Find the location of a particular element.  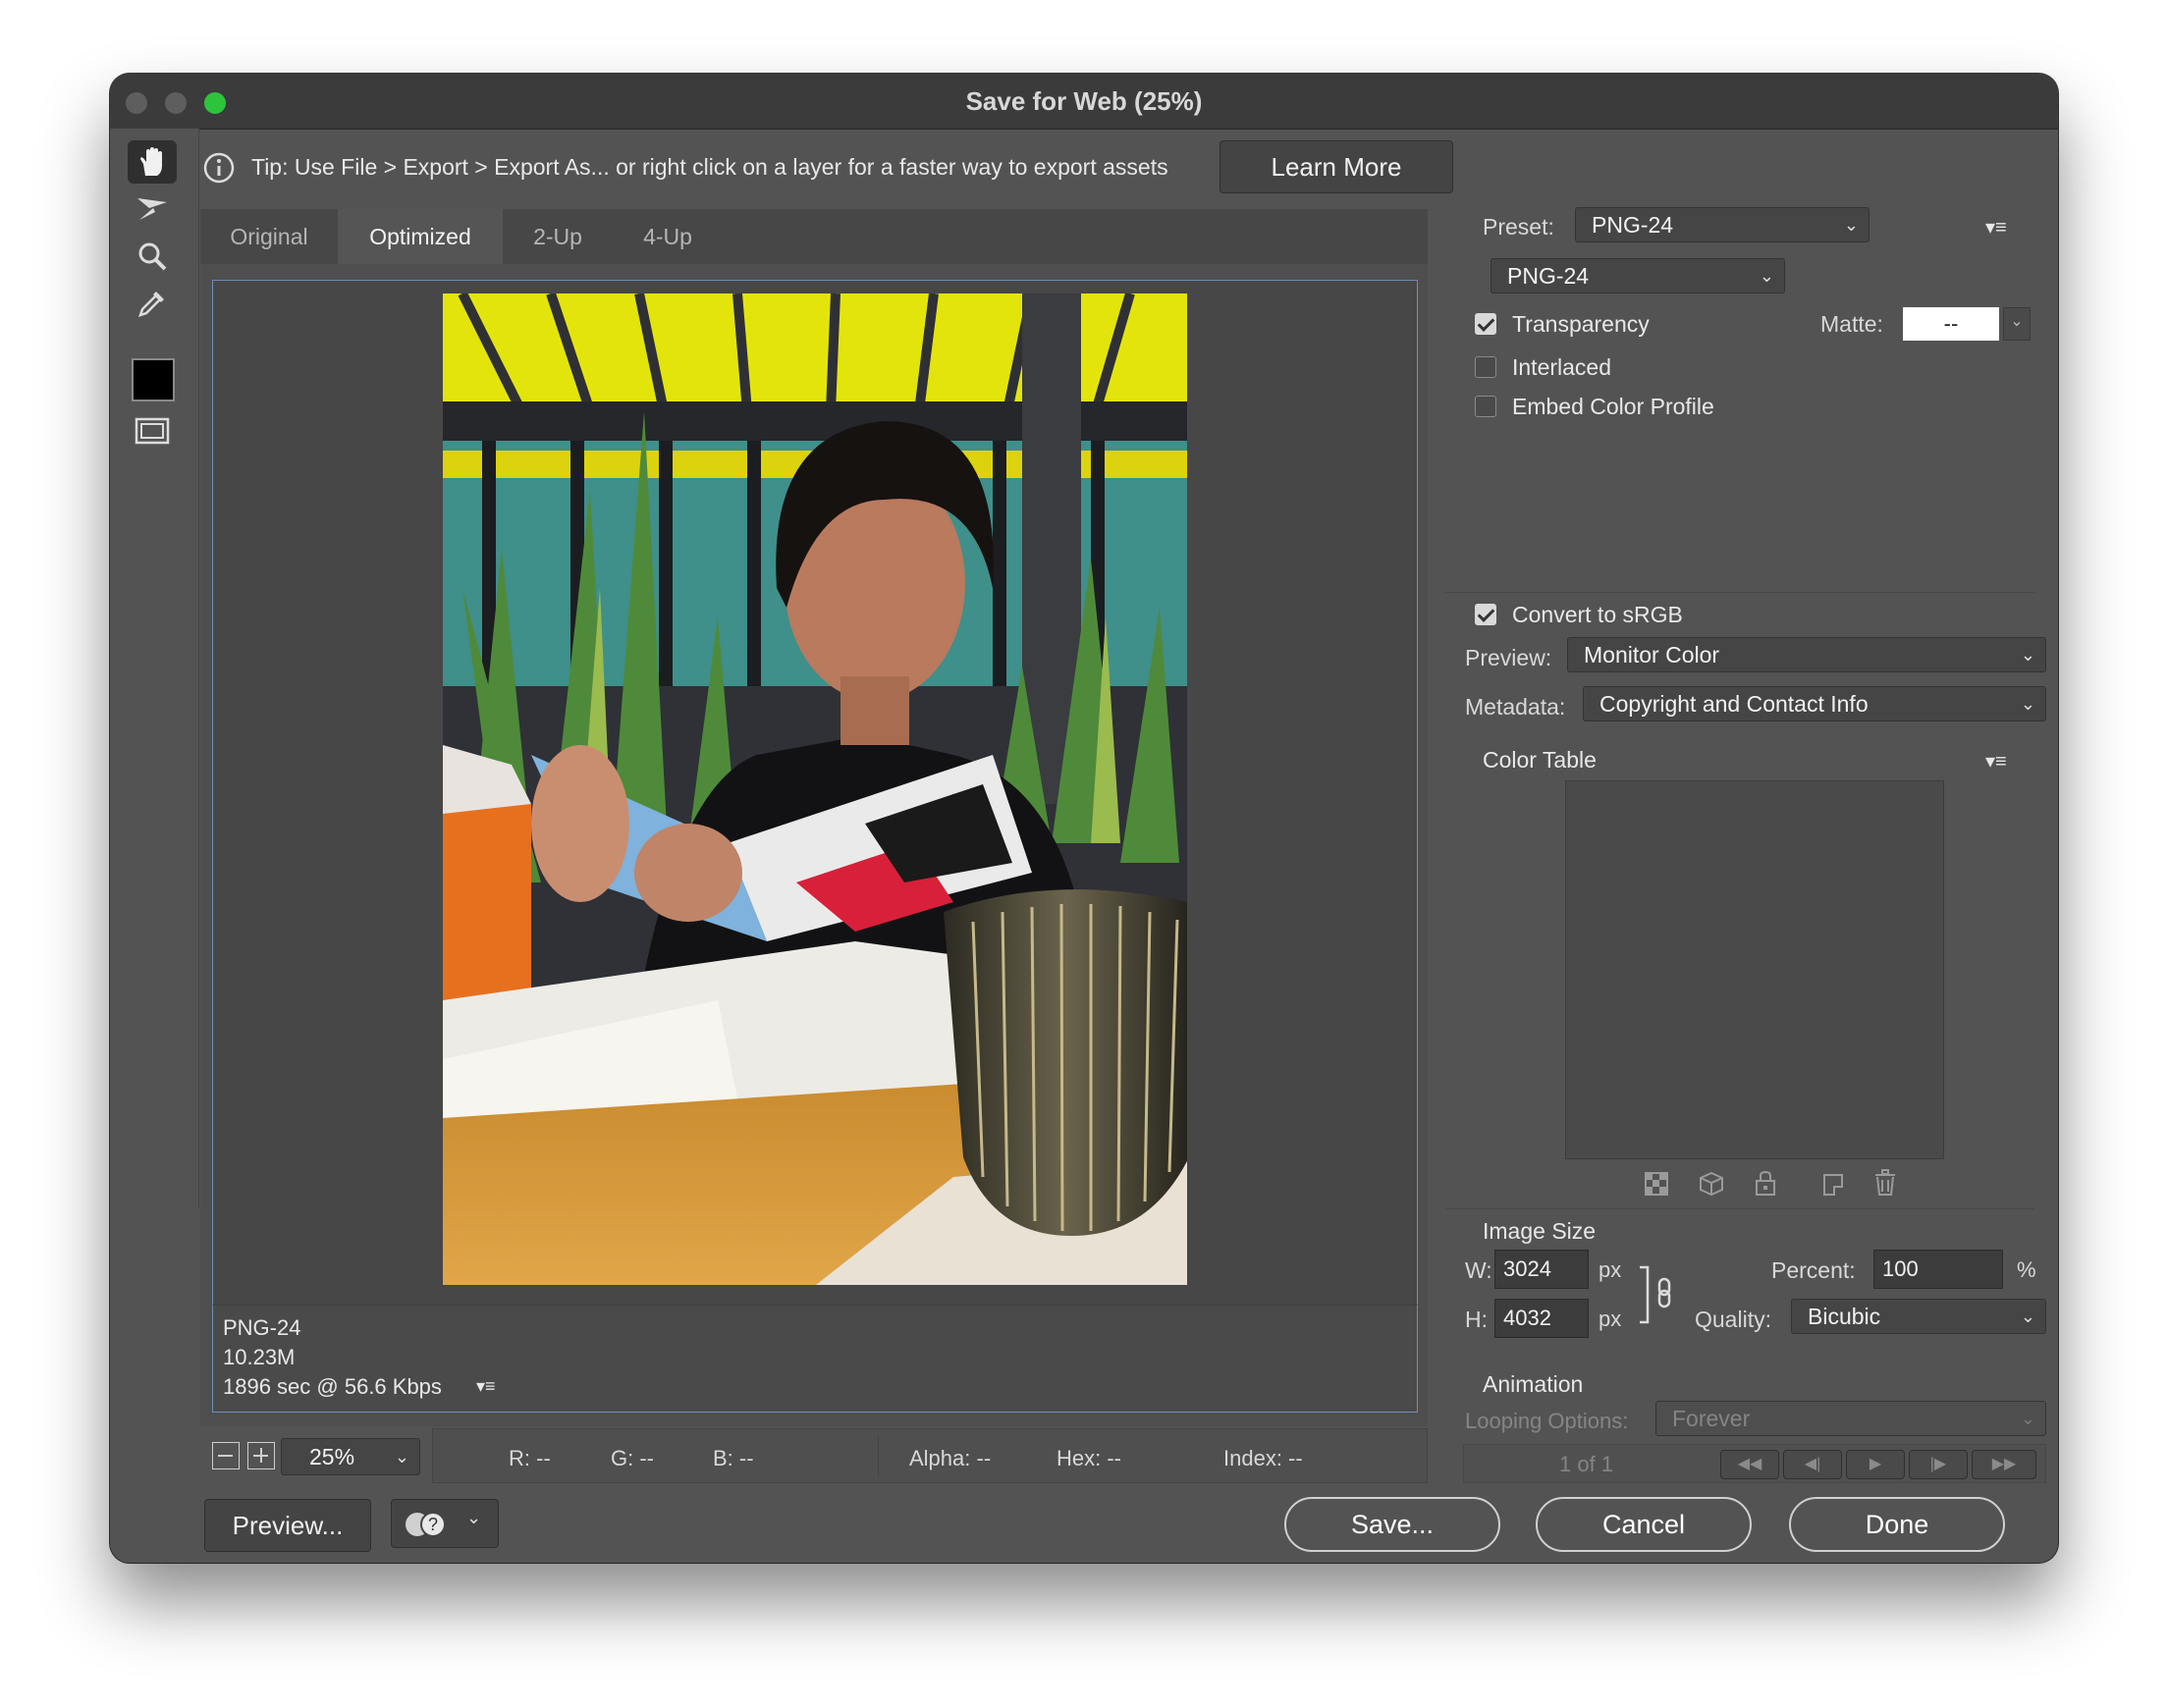

file-format-value: PNG-24 is located at coordinates (1548, 276).